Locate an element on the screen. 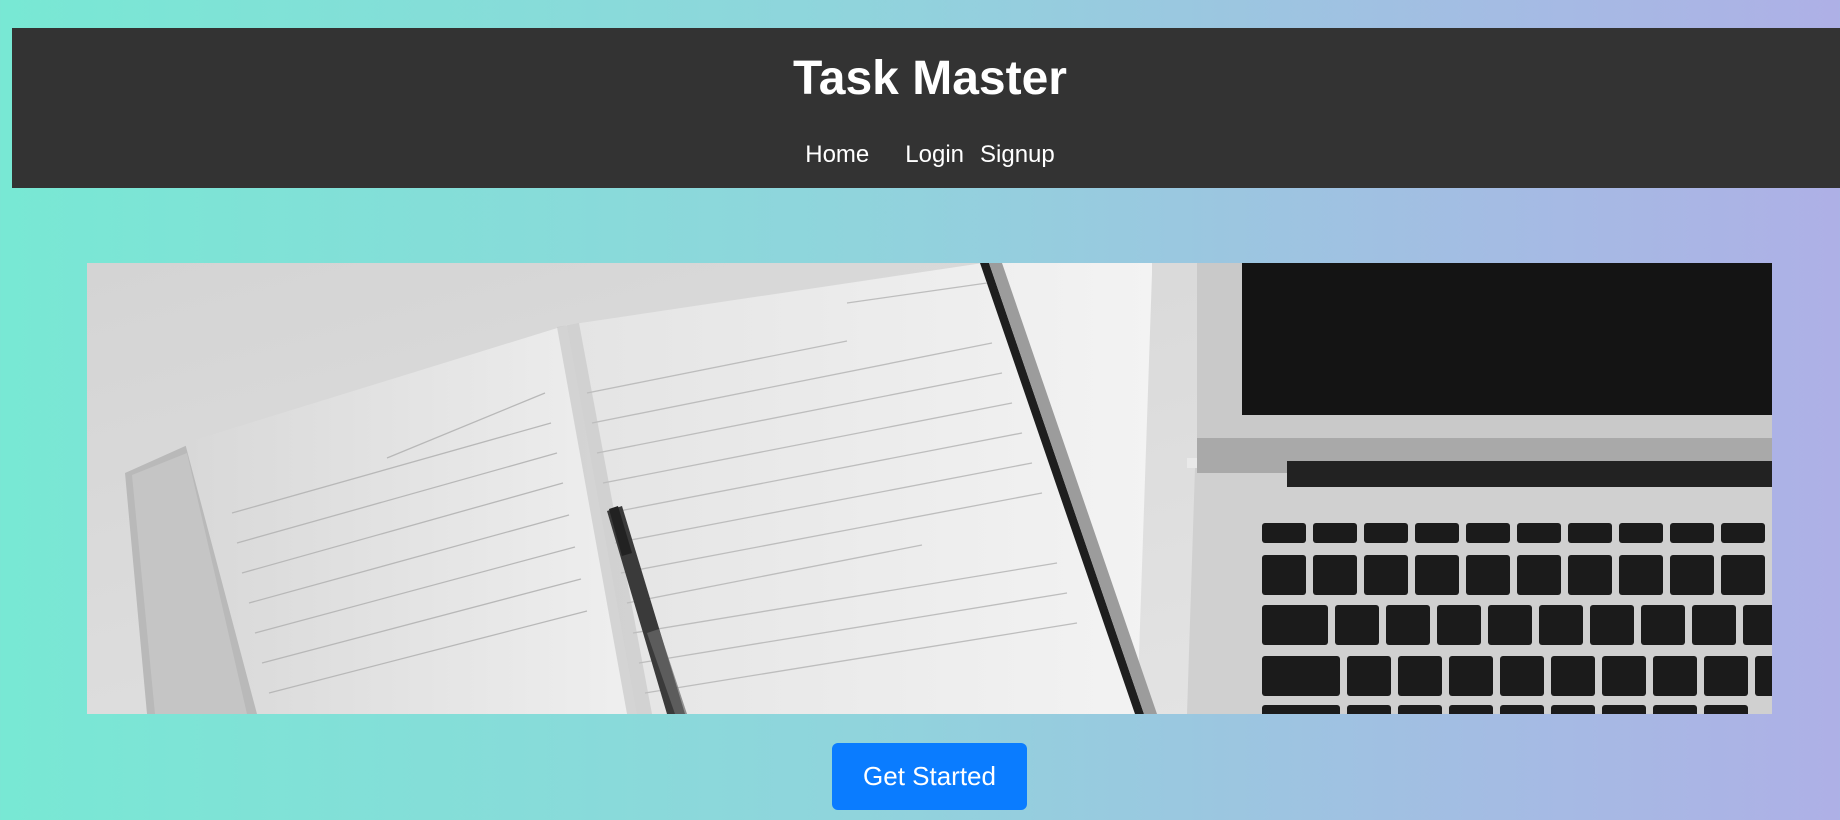  main-nav: Home Login Signup is located at coordinates (926, 155).